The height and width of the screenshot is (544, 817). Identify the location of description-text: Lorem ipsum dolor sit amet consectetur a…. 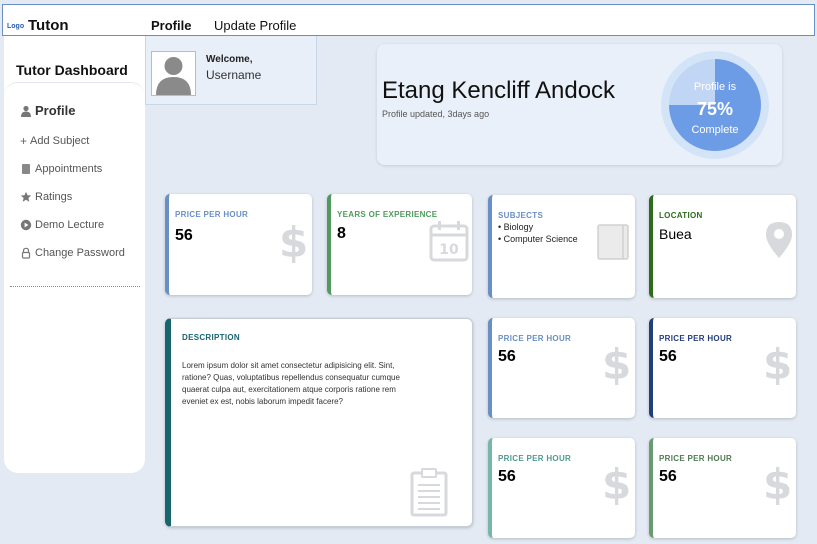
(291, 383).